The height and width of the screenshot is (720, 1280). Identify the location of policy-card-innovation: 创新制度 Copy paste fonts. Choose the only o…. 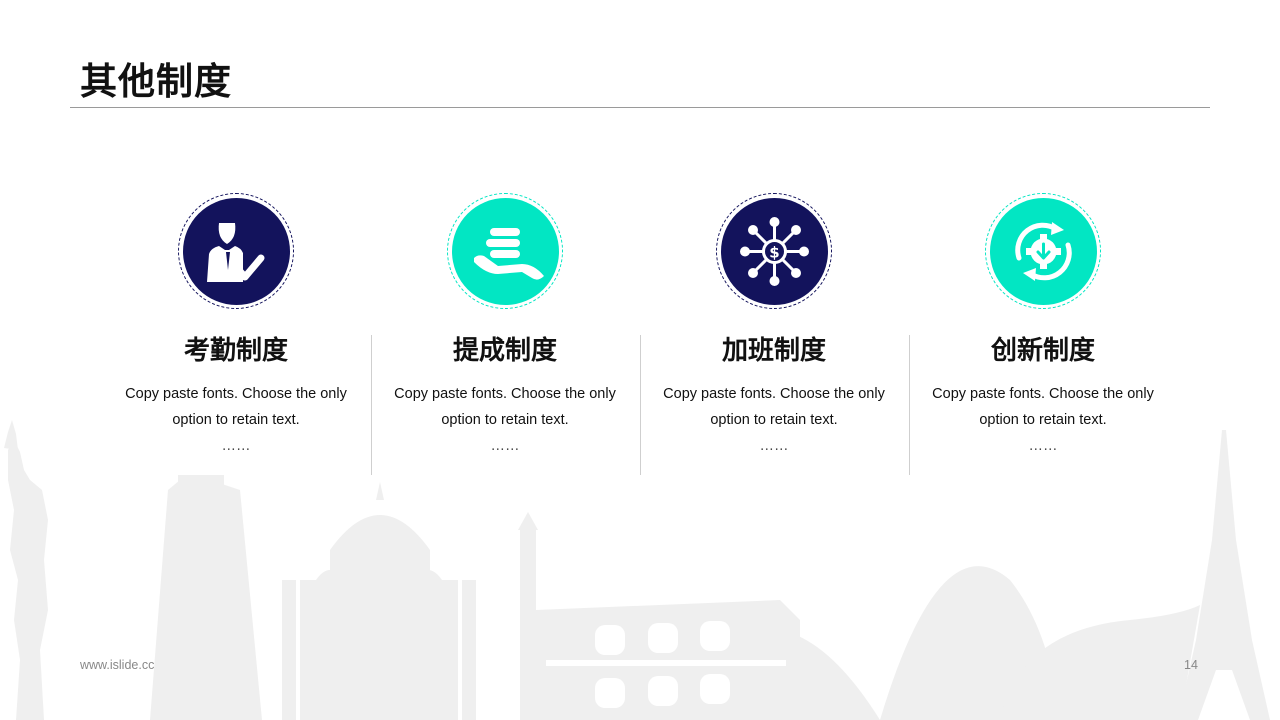
(1043, 338).